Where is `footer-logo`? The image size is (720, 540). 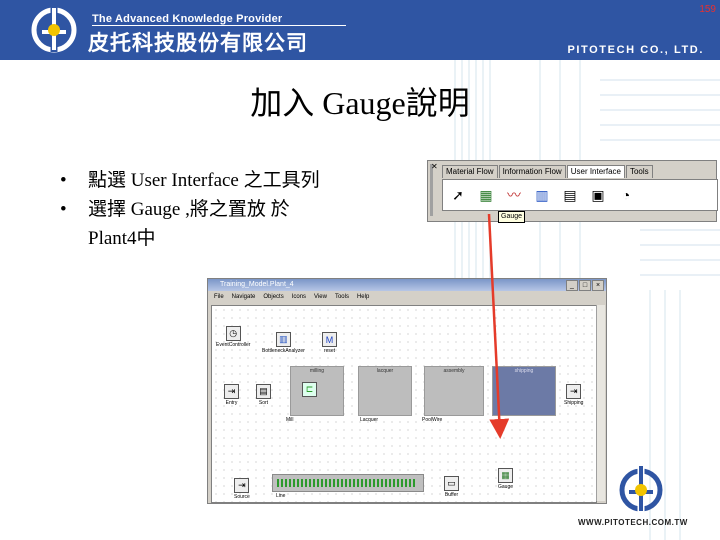
footer-logo is located at coordinates (641, 488).